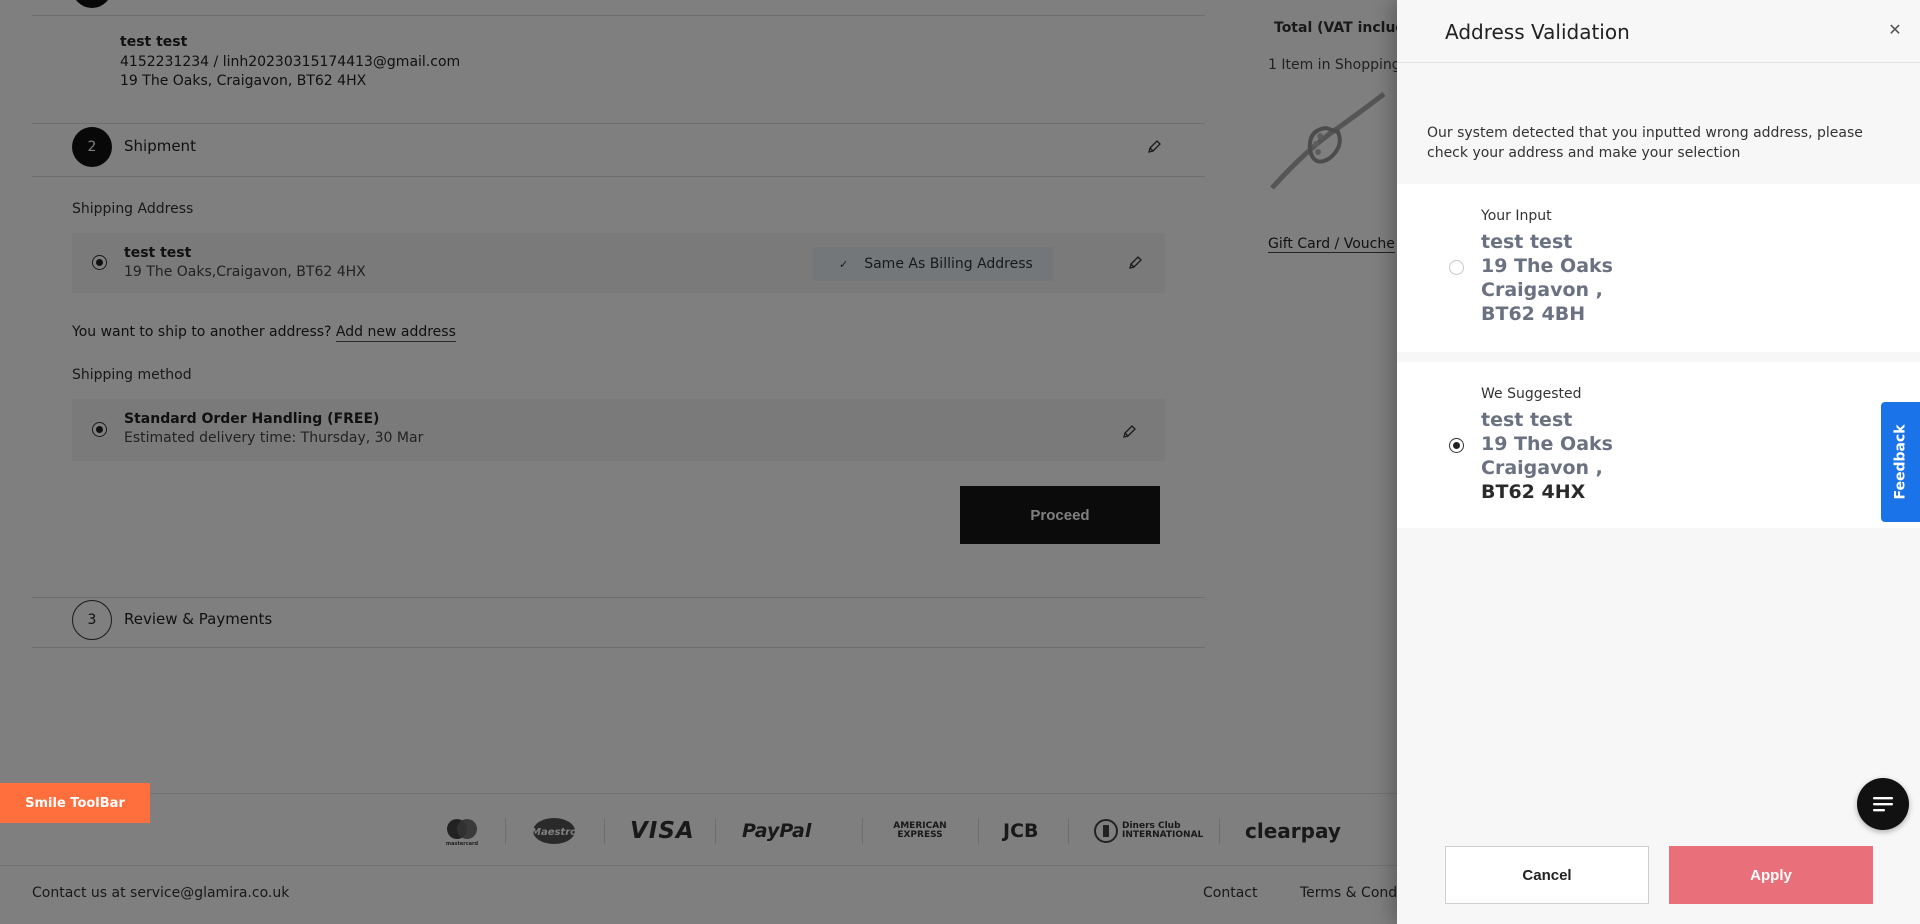 This screenshot has width=1920, height=924. Describe the element at coordinates (1531, 394) in the screenshot. I see `option-label: We Suggested` at that location.